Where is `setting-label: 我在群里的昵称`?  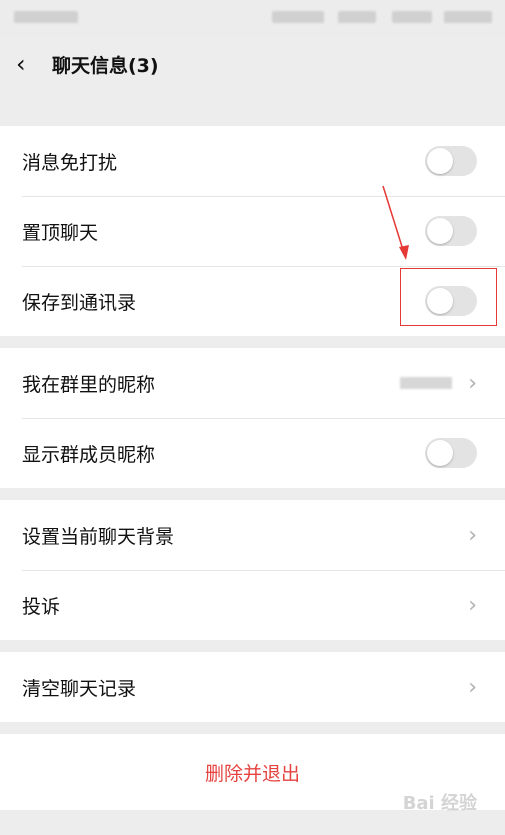
setting-label: 我在群里的昵称 is located at coordinates (89, 384).